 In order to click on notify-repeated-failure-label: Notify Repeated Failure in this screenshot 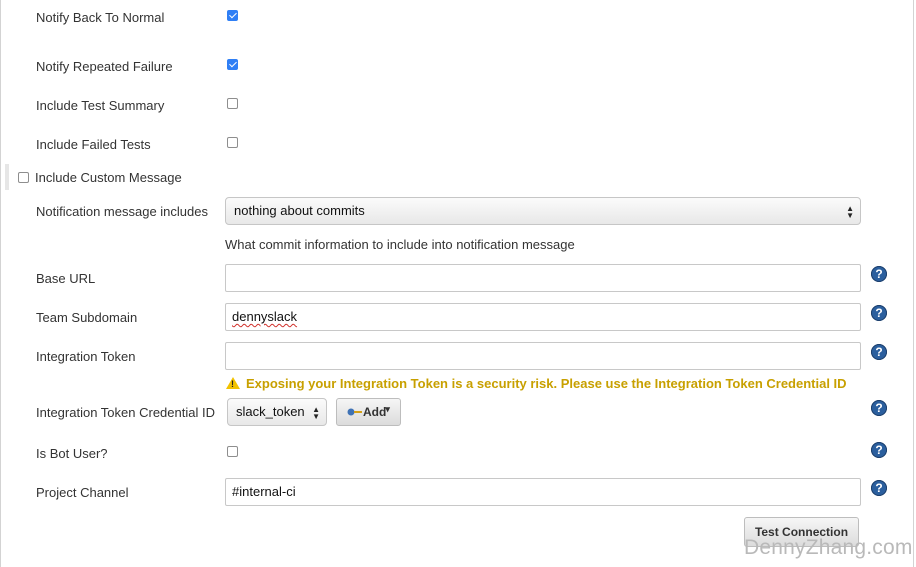, I will do `click(104, 66)`.